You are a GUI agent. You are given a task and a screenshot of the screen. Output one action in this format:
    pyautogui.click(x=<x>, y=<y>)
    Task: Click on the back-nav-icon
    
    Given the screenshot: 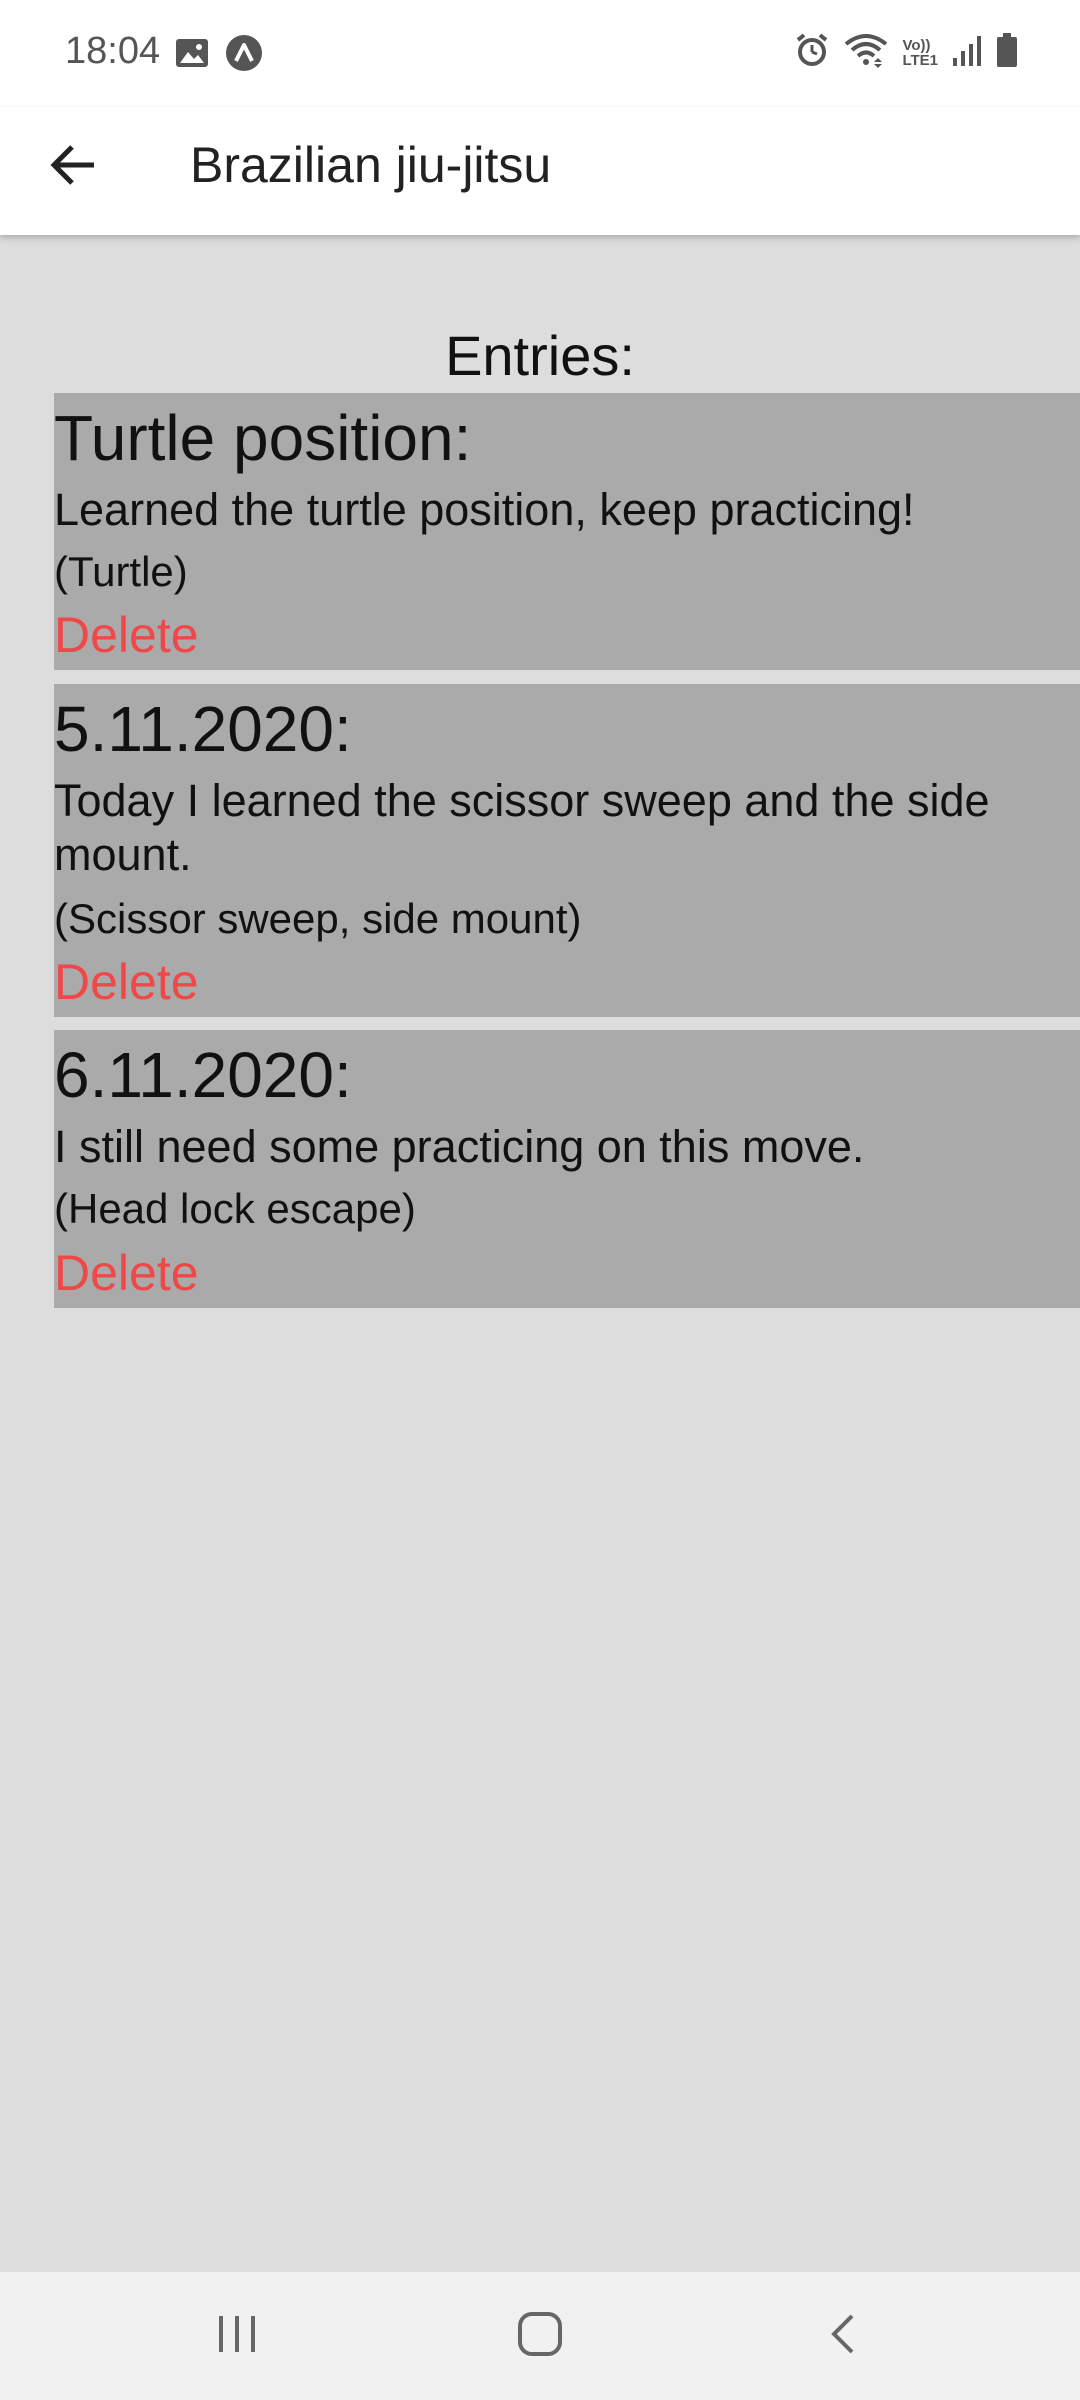 What is the action you would take?
    pyautogui.click(x=843, y=2336)
    